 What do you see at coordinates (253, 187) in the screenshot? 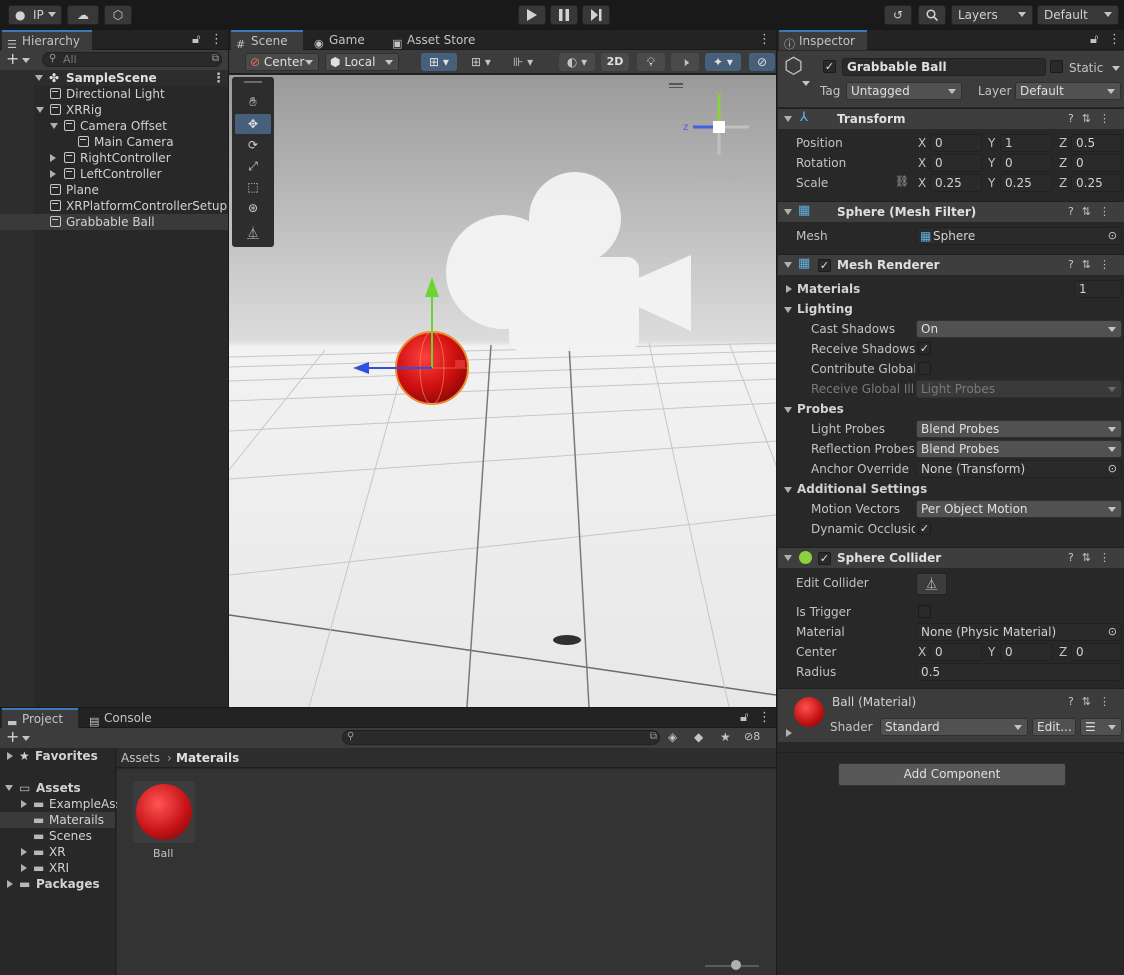
I see `rect-tool: ⬚` at bounding box center [253, 187].